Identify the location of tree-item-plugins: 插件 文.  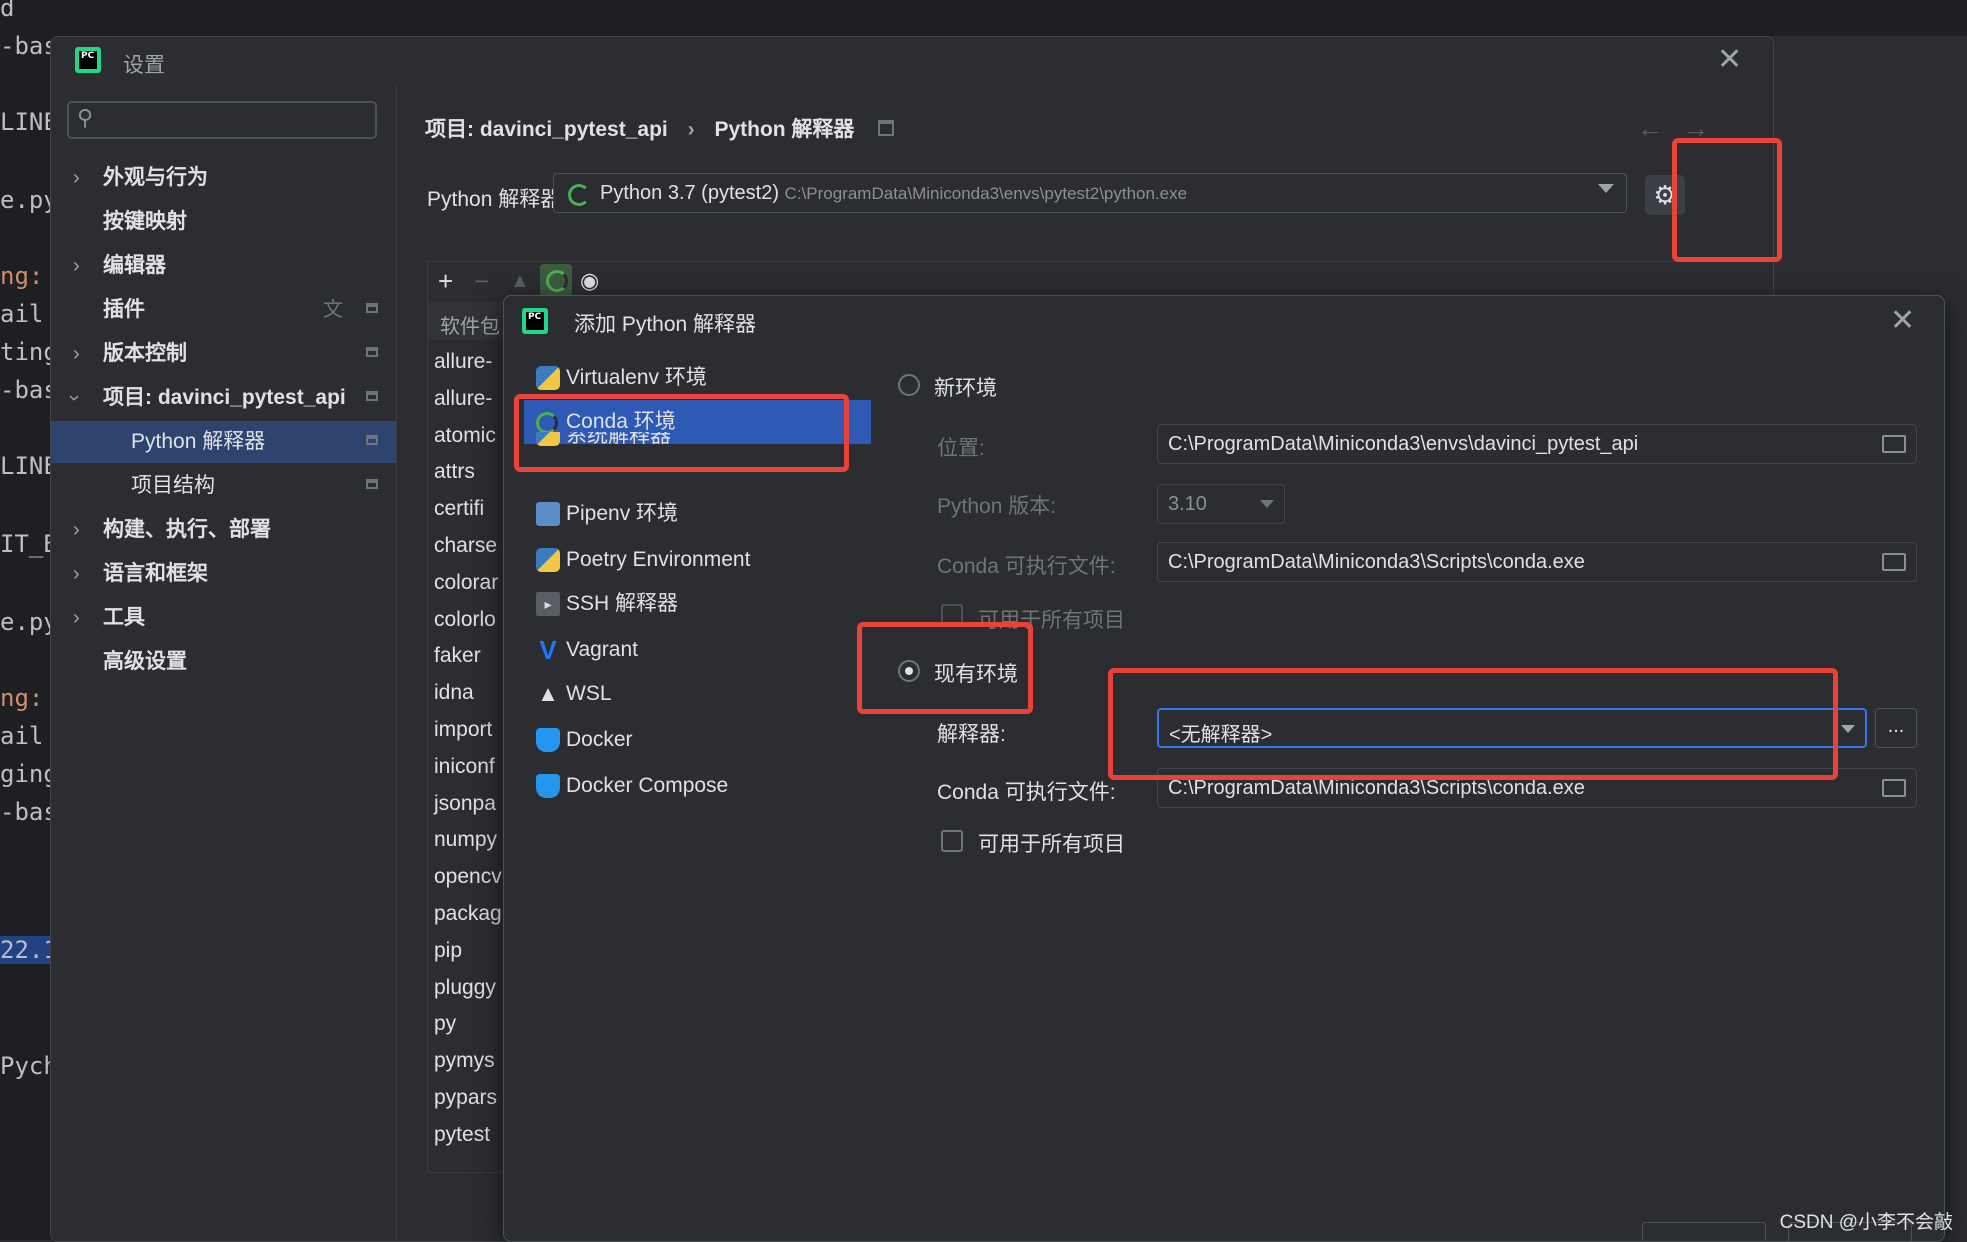
(223, 310).